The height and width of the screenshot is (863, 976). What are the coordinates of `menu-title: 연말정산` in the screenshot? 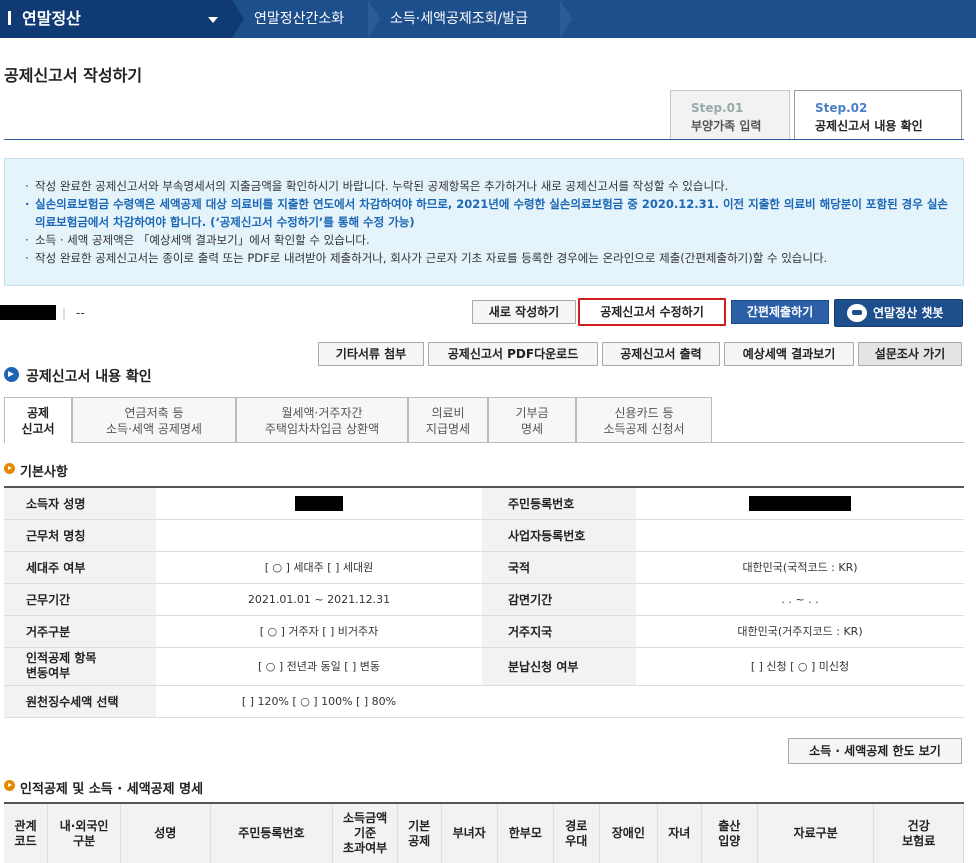 It's located at (51, 18).